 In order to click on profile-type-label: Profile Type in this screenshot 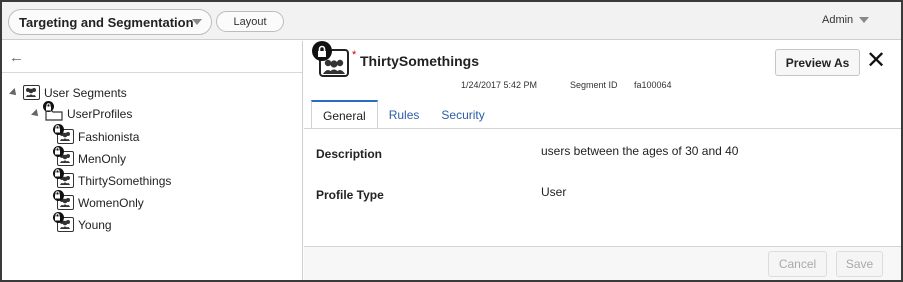, I will do `click(350, 195)`.